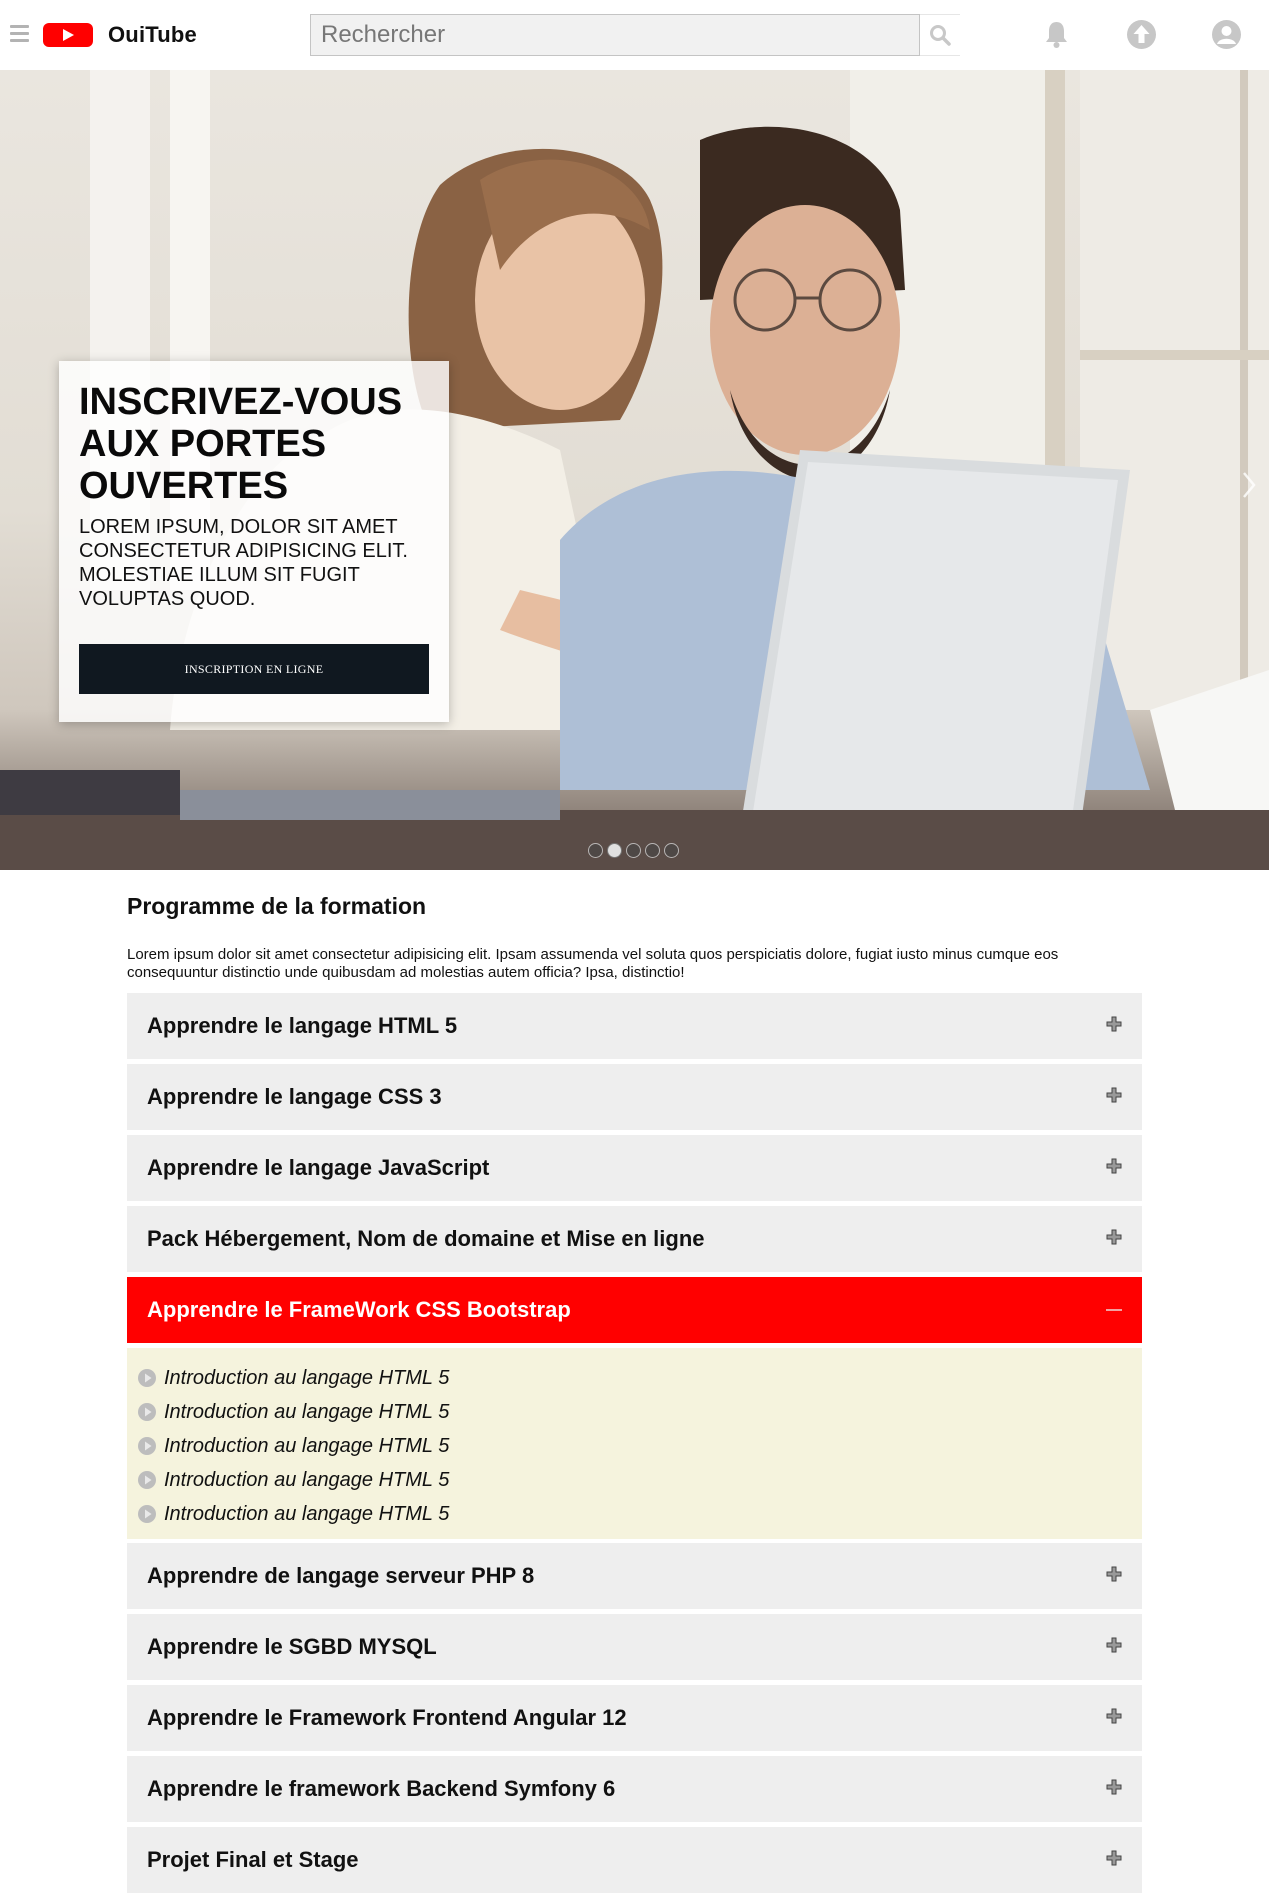 Image resolution: width=1269 pixels, height=1899 pixels. Describe the element at coordinates (634, 1647) in the screenshot. I see `accordion-item-mysql: Apprendre le SGBD MYSQL` at that location.